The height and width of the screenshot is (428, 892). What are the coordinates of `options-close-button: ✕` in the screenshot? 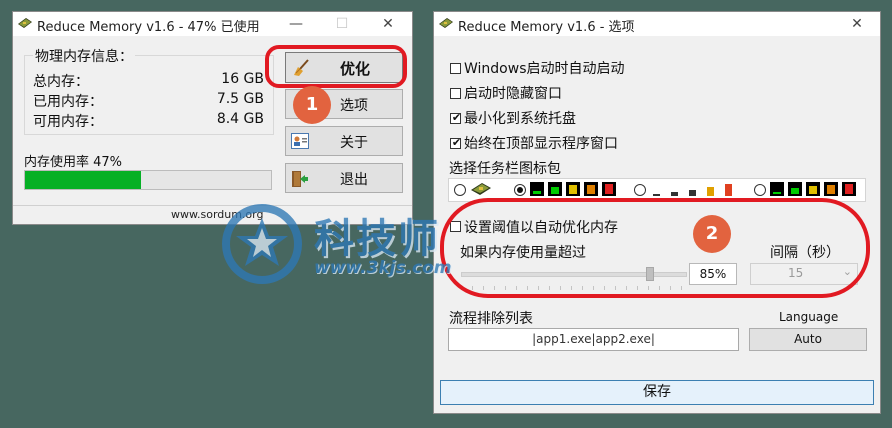 It's located at (857, 24).